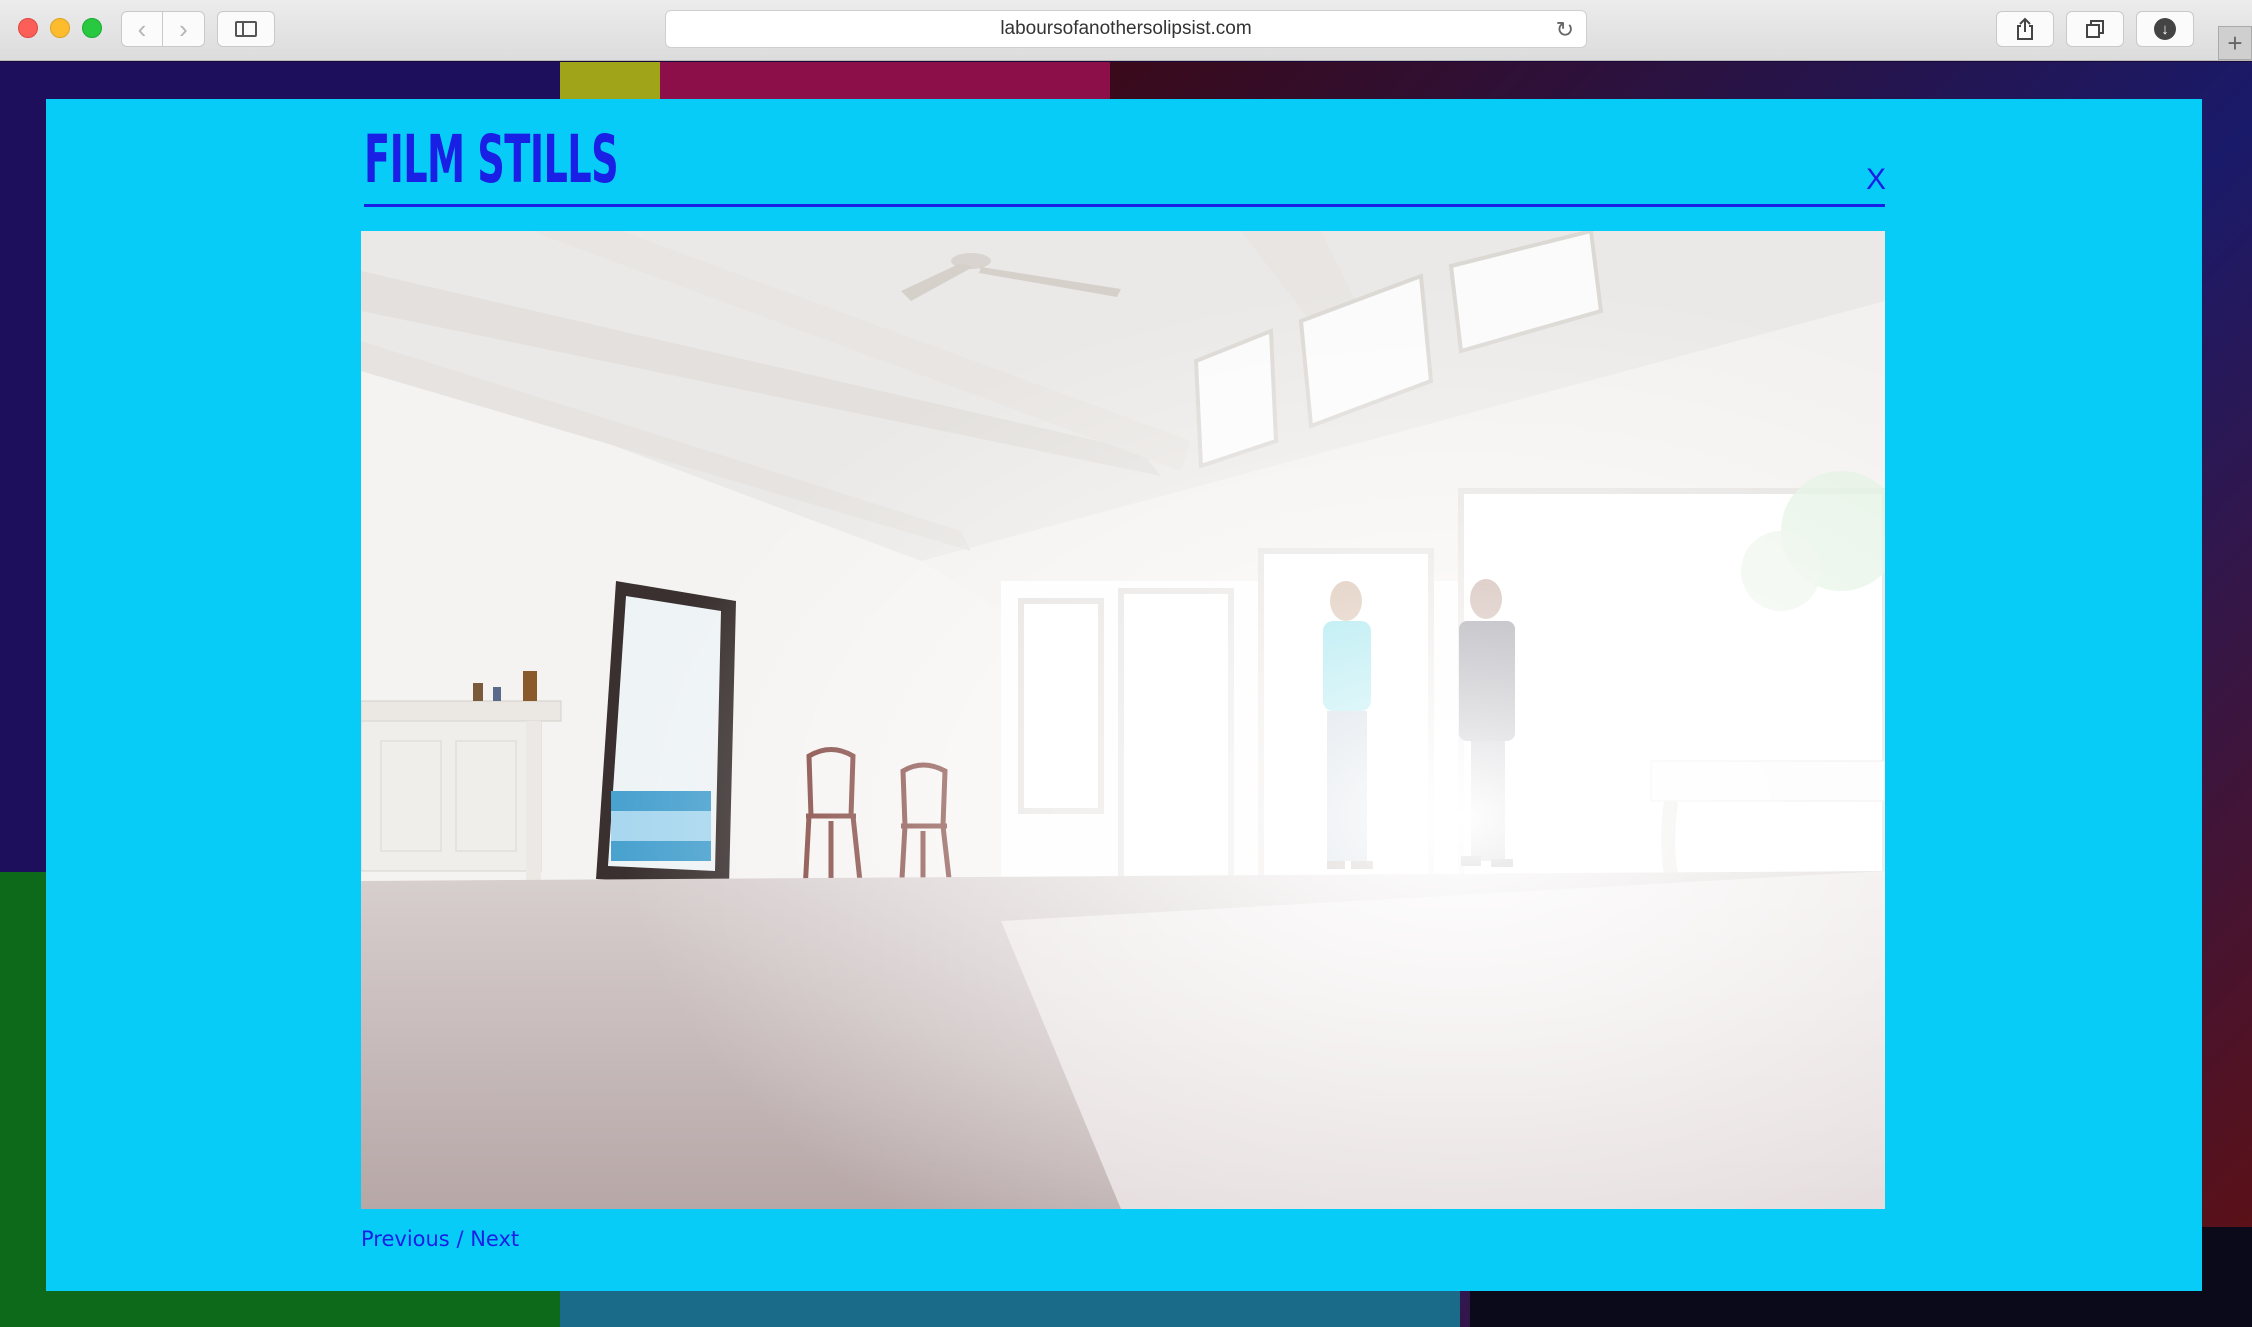 The width and height of the screenshot is (2252, 1327). I want to click on new-tab-button: +, so click(2235, 43).